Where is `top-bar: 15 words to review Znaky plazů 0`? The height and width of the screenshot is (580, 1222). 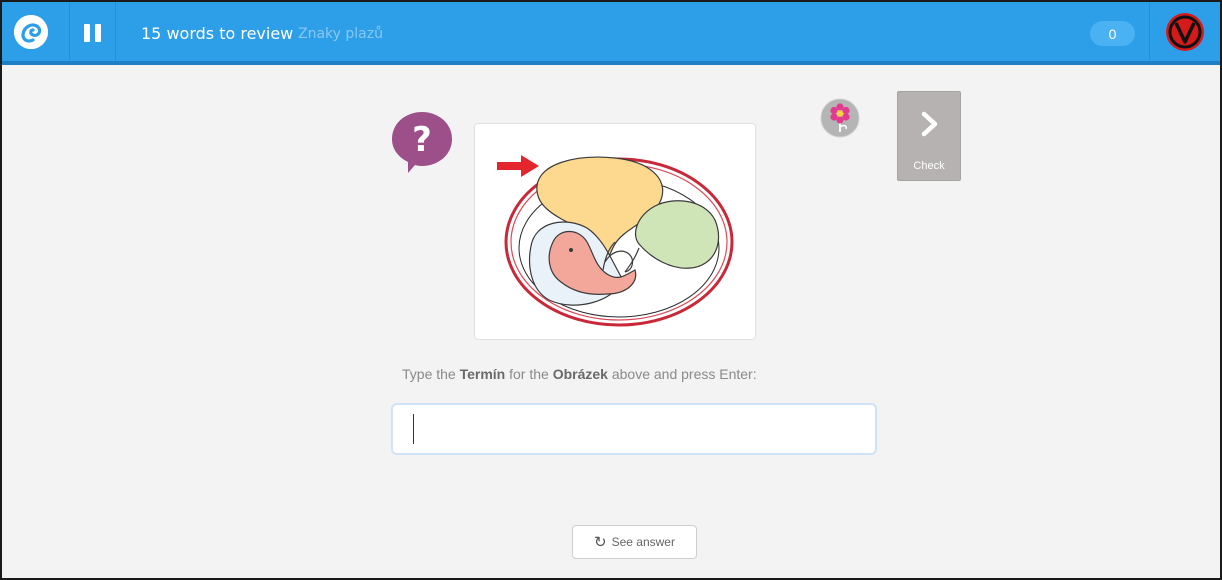 top-bar: 15 words to review Znaky plazů 0 is located at coordinates (611, 33).